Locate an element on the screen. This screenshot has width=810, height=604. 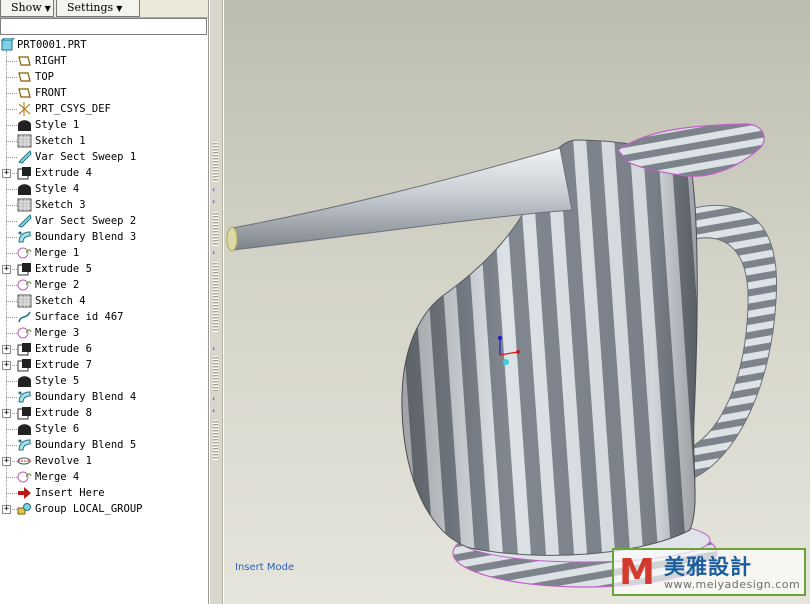
tree-item-label: Boundary Blend 3 is located at coordinates (86, 237).